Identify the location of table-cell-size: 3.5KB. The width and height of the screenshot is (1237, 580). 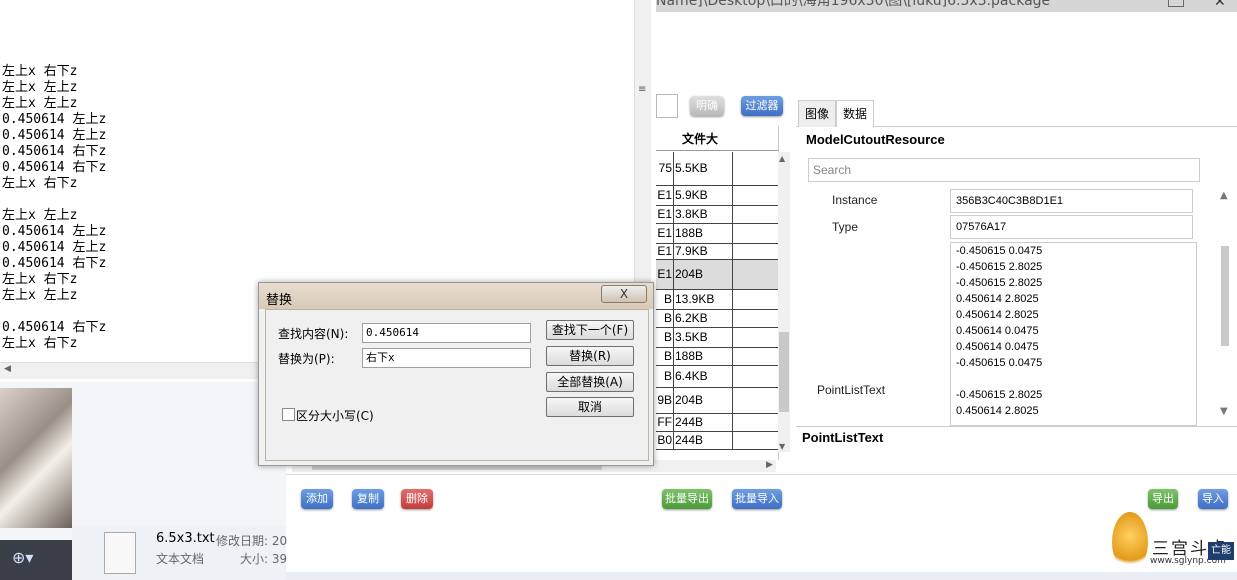
(703, 337).